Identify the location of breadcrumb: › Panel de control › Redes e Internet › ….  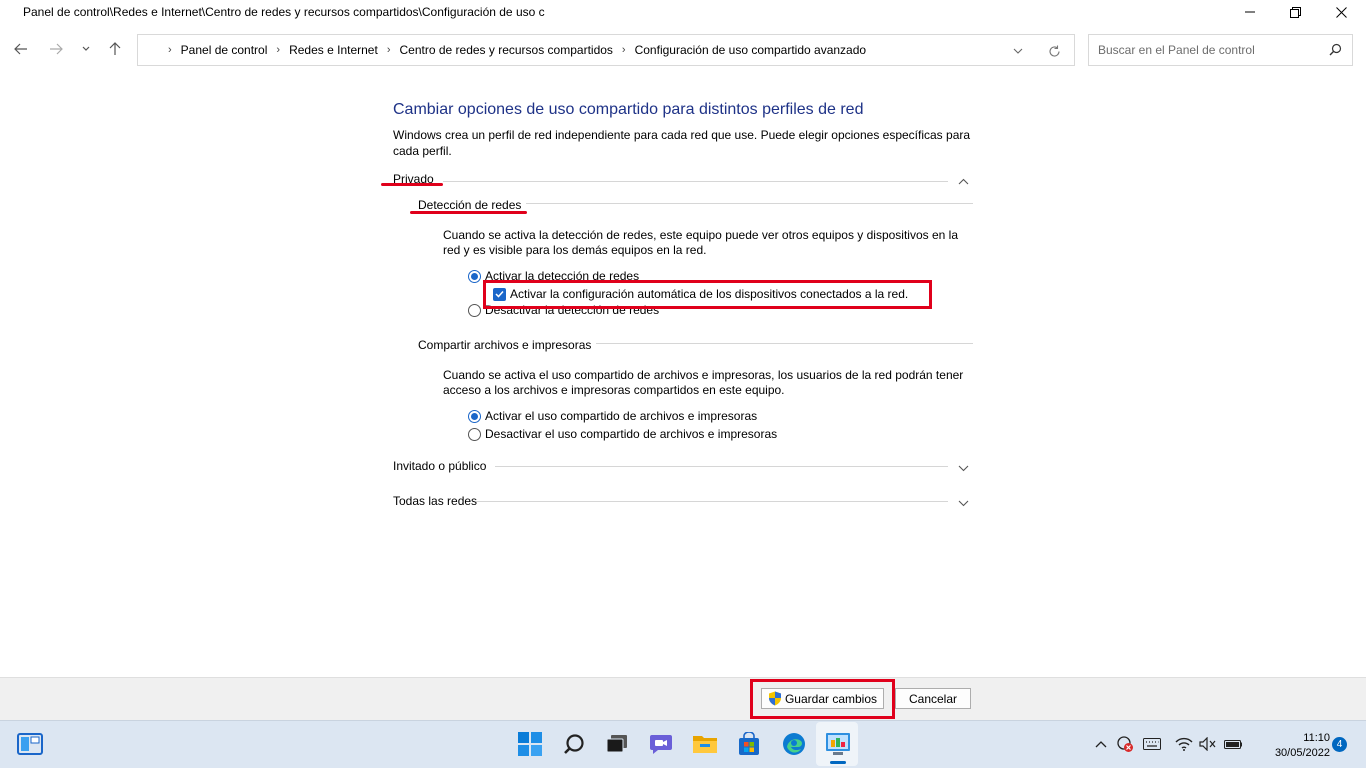
(514, 50).